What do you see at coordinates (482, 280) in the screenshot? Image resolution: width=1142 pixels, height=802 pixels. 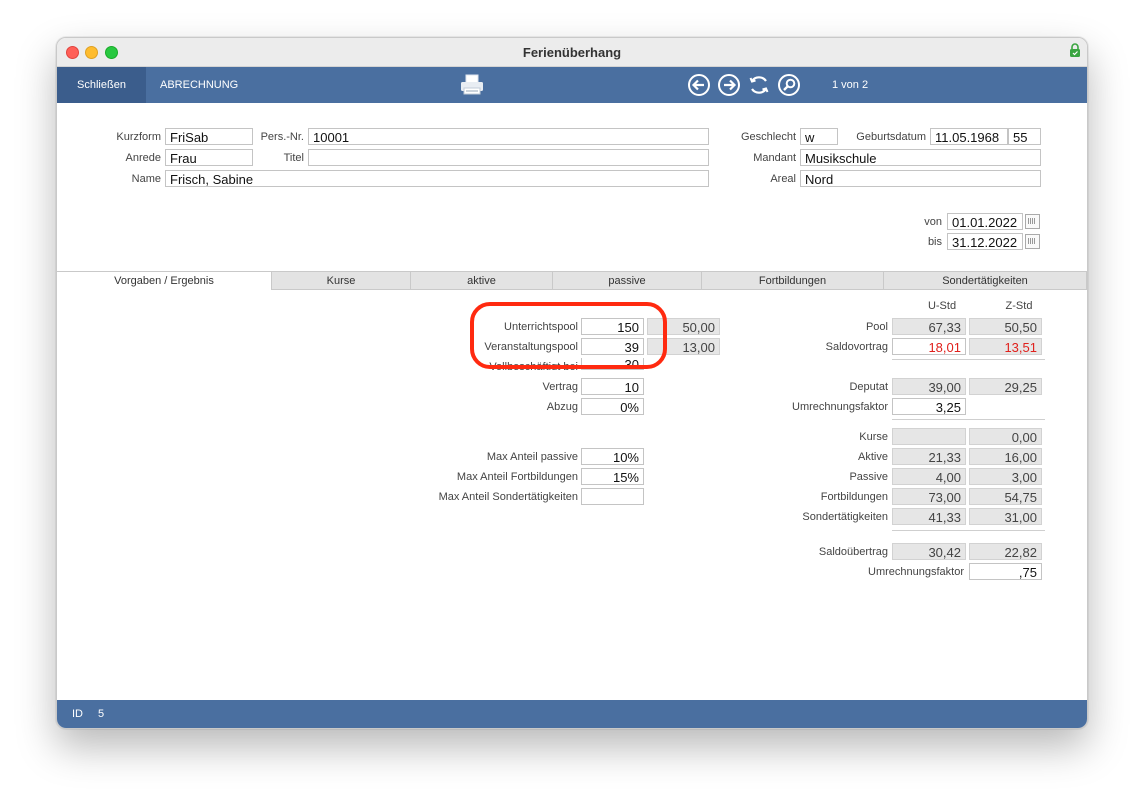 I see `tab-aktive: aktive` at bounding box center [482, 280].